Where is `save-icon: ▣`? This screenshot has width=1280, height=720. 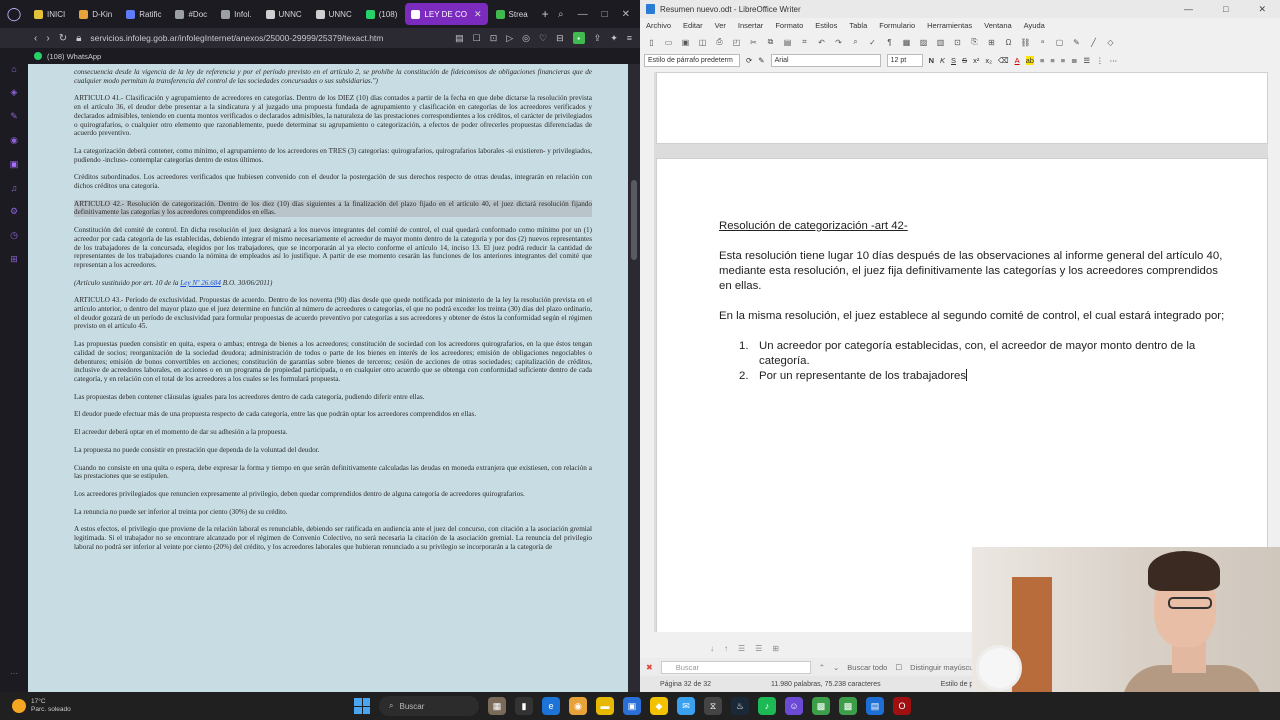
save-icon: ▣ is located at coordinates (685, 42).